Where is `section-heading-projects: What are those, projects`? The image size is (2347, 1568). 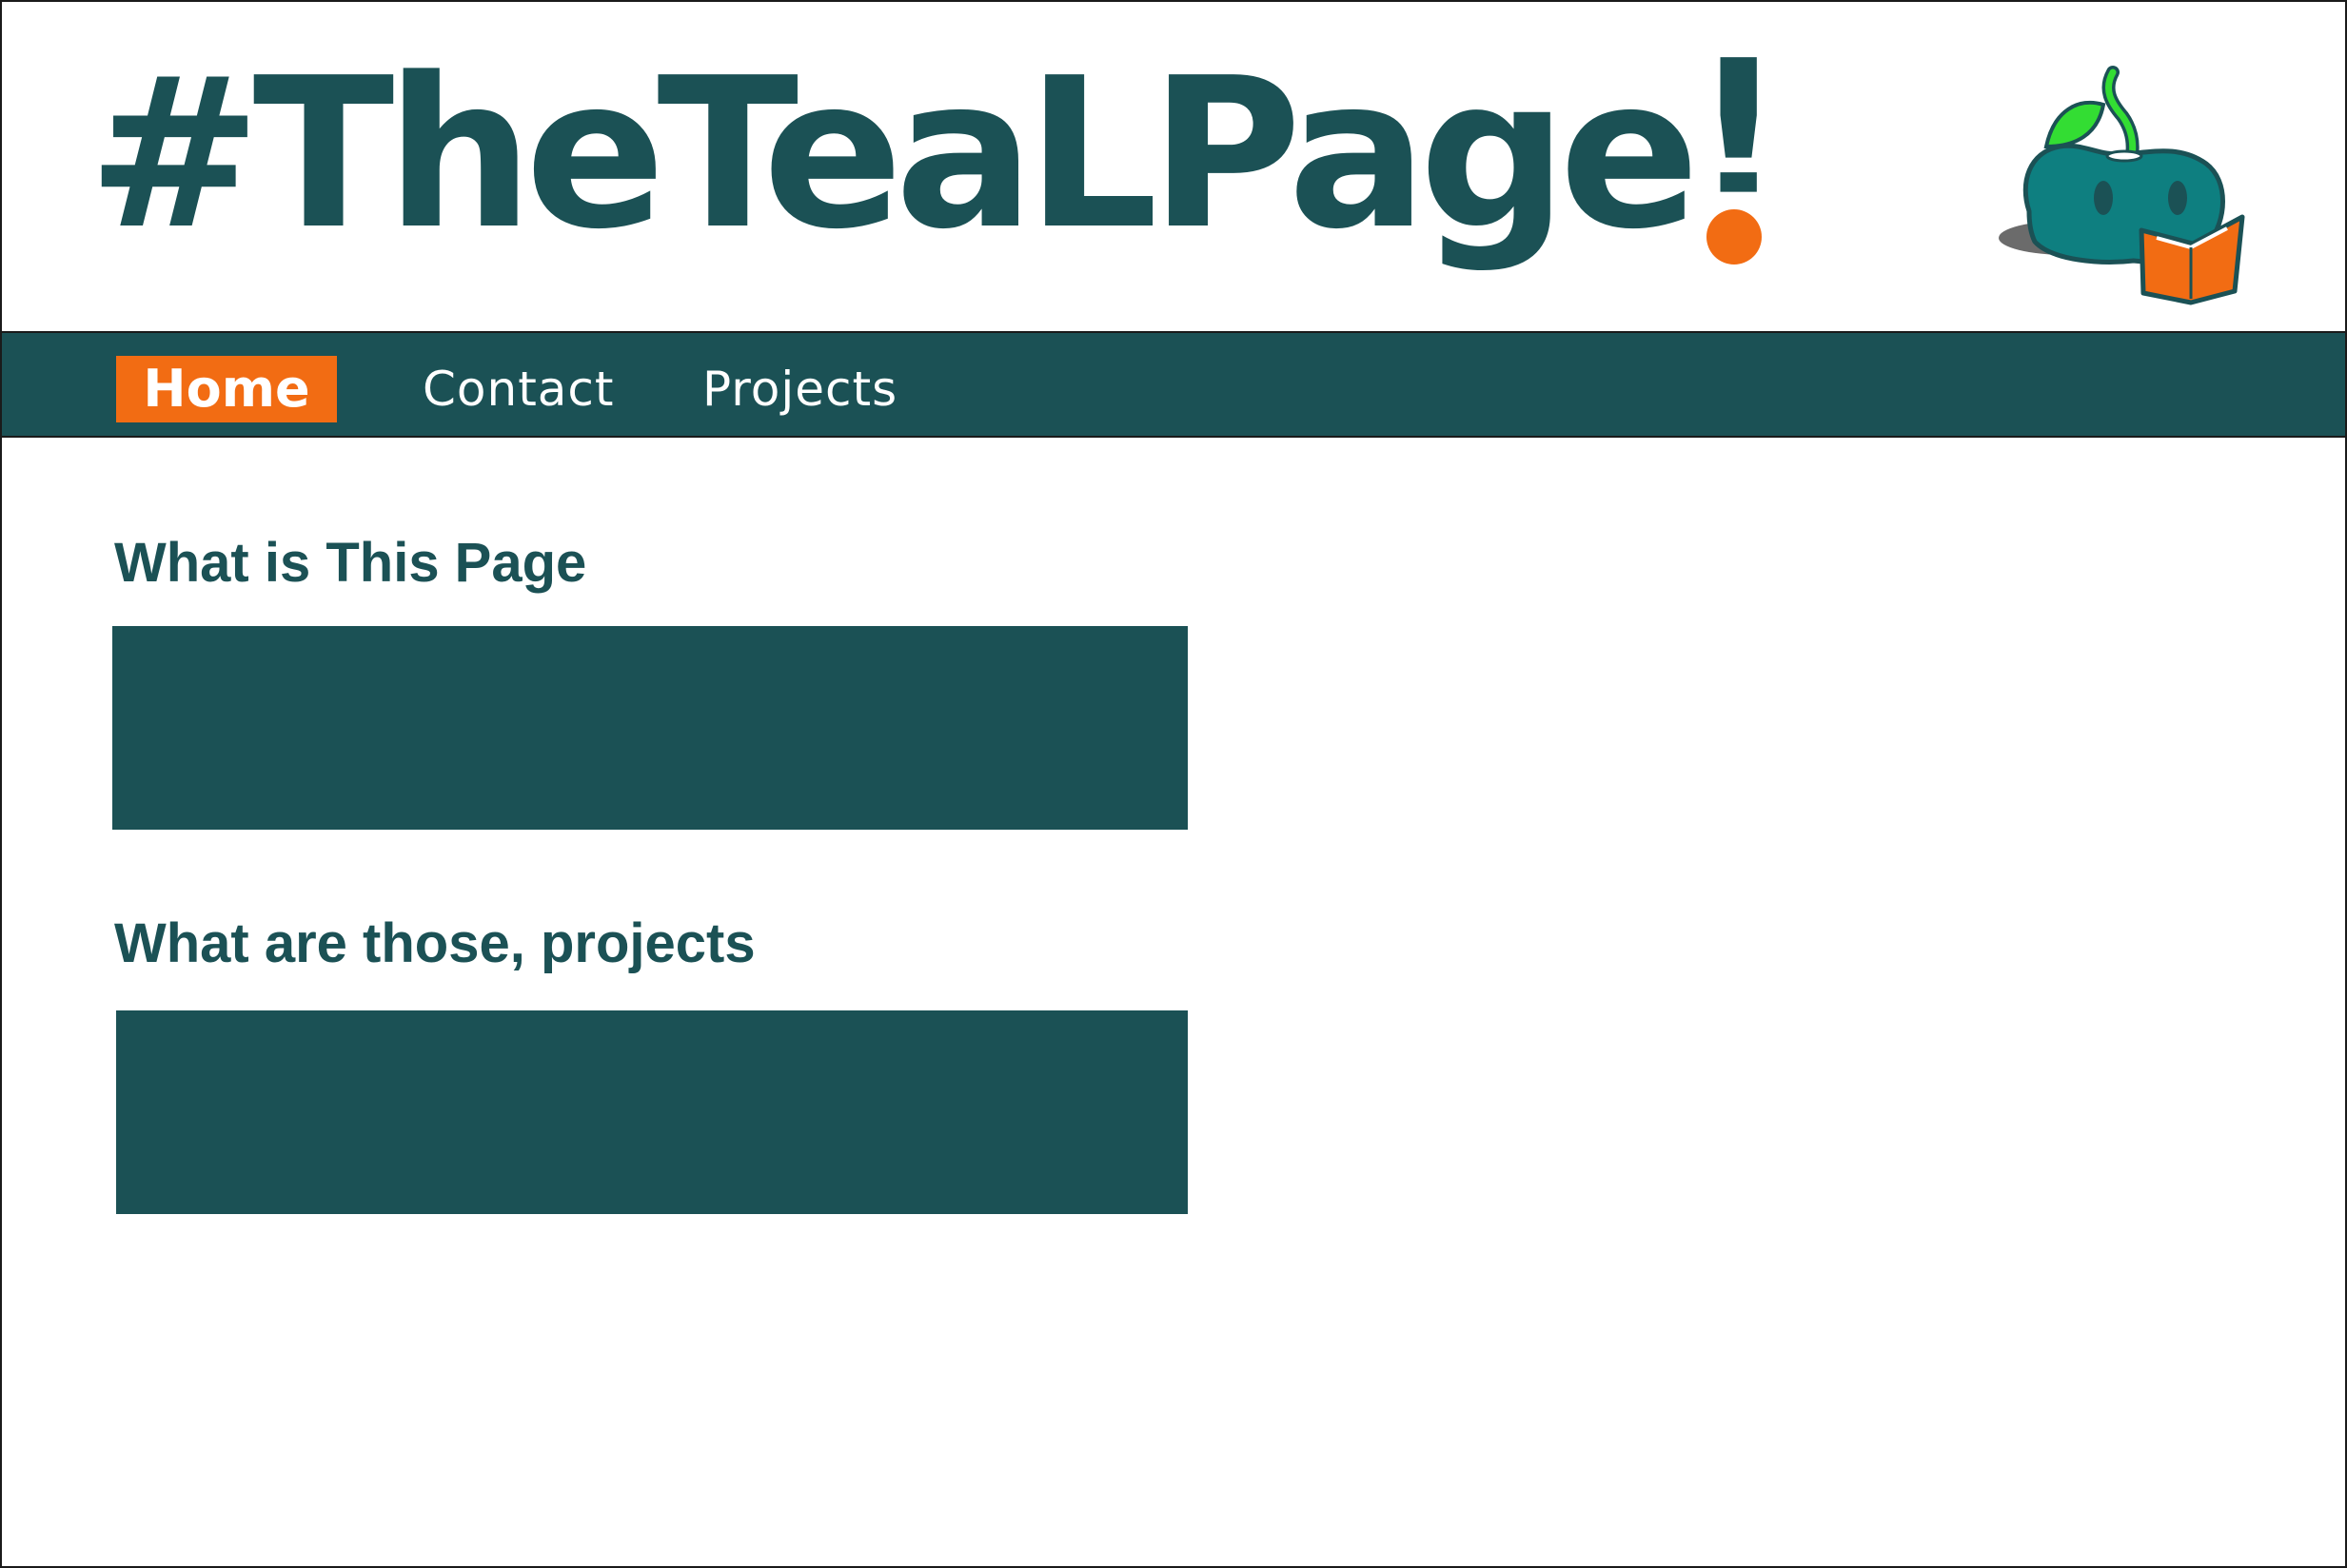
section-heading-projects: What are those, projects is located at coordinates (435, 943).